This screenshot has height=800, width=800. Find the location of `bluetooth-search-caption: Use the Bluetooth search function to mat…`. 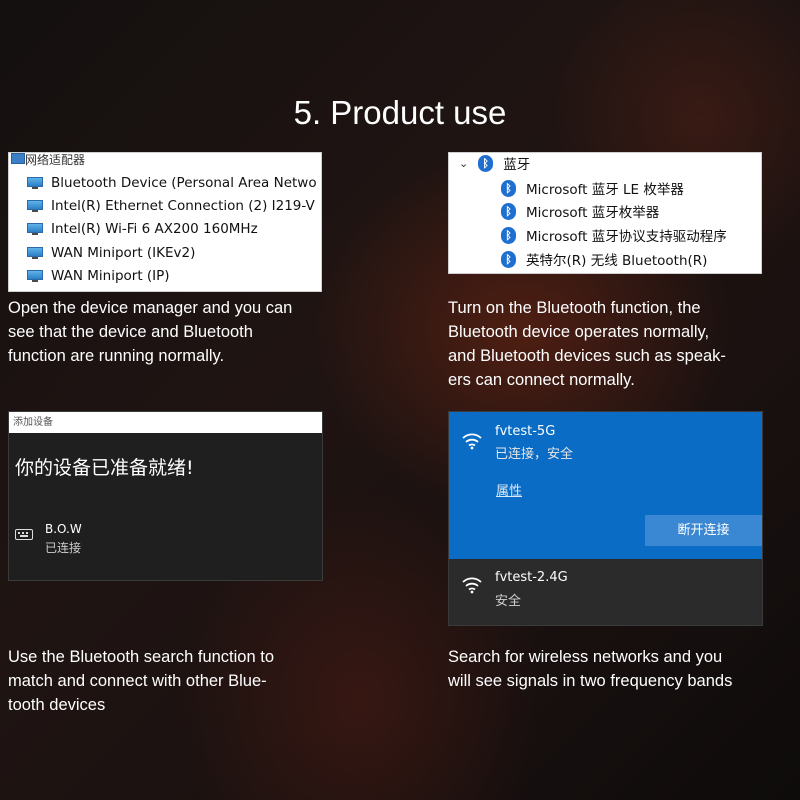

bluetooth-search-caption: Use the Bluetooth search function to mat… is located at coordinates (141, 681).